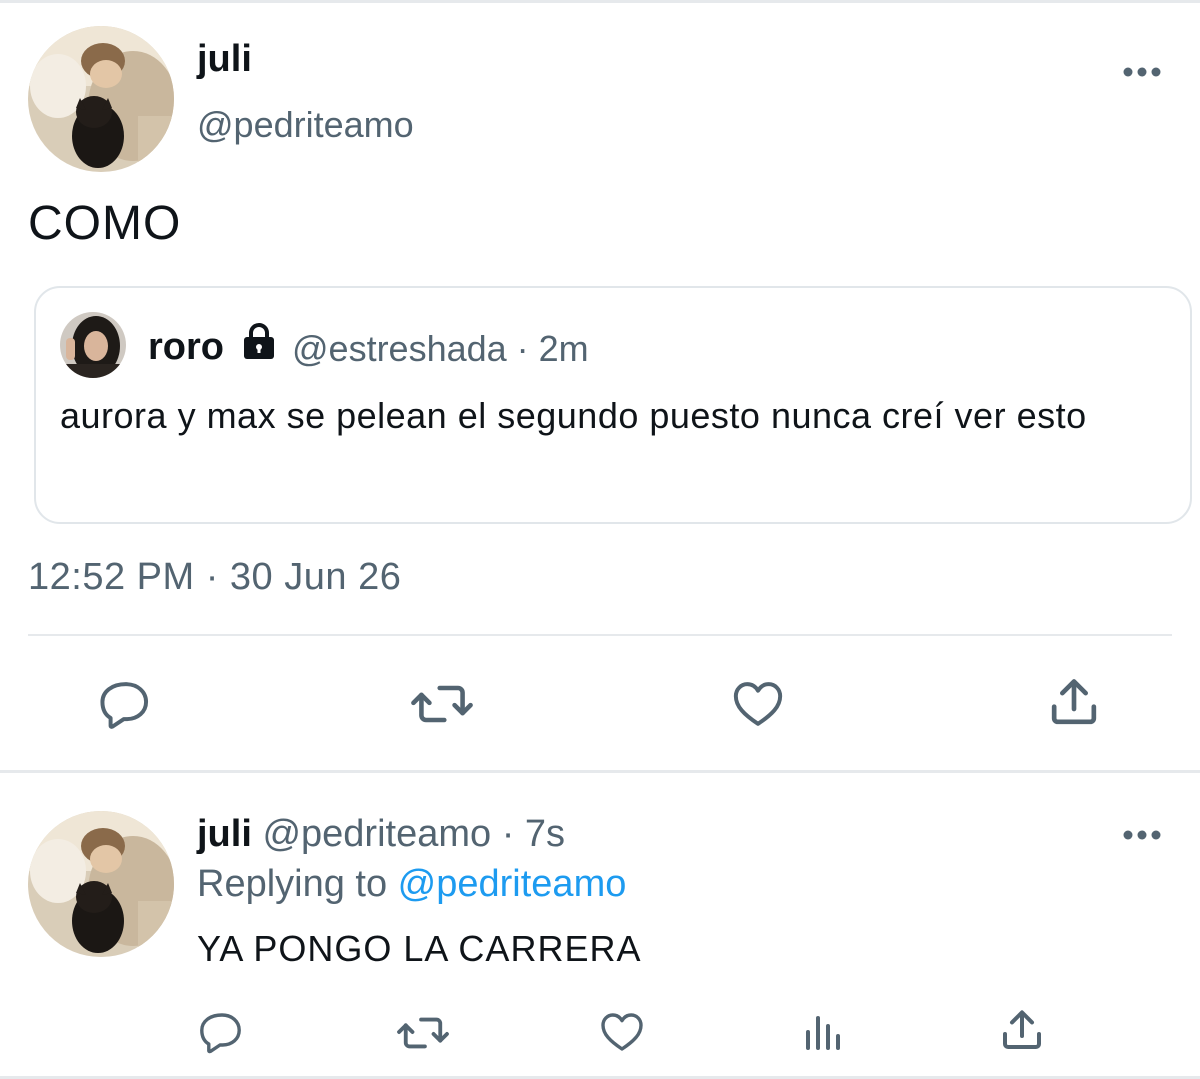  Describe the element at coordinates (824, 1032) in the screenshot. I see `analytics-icon` at that location.